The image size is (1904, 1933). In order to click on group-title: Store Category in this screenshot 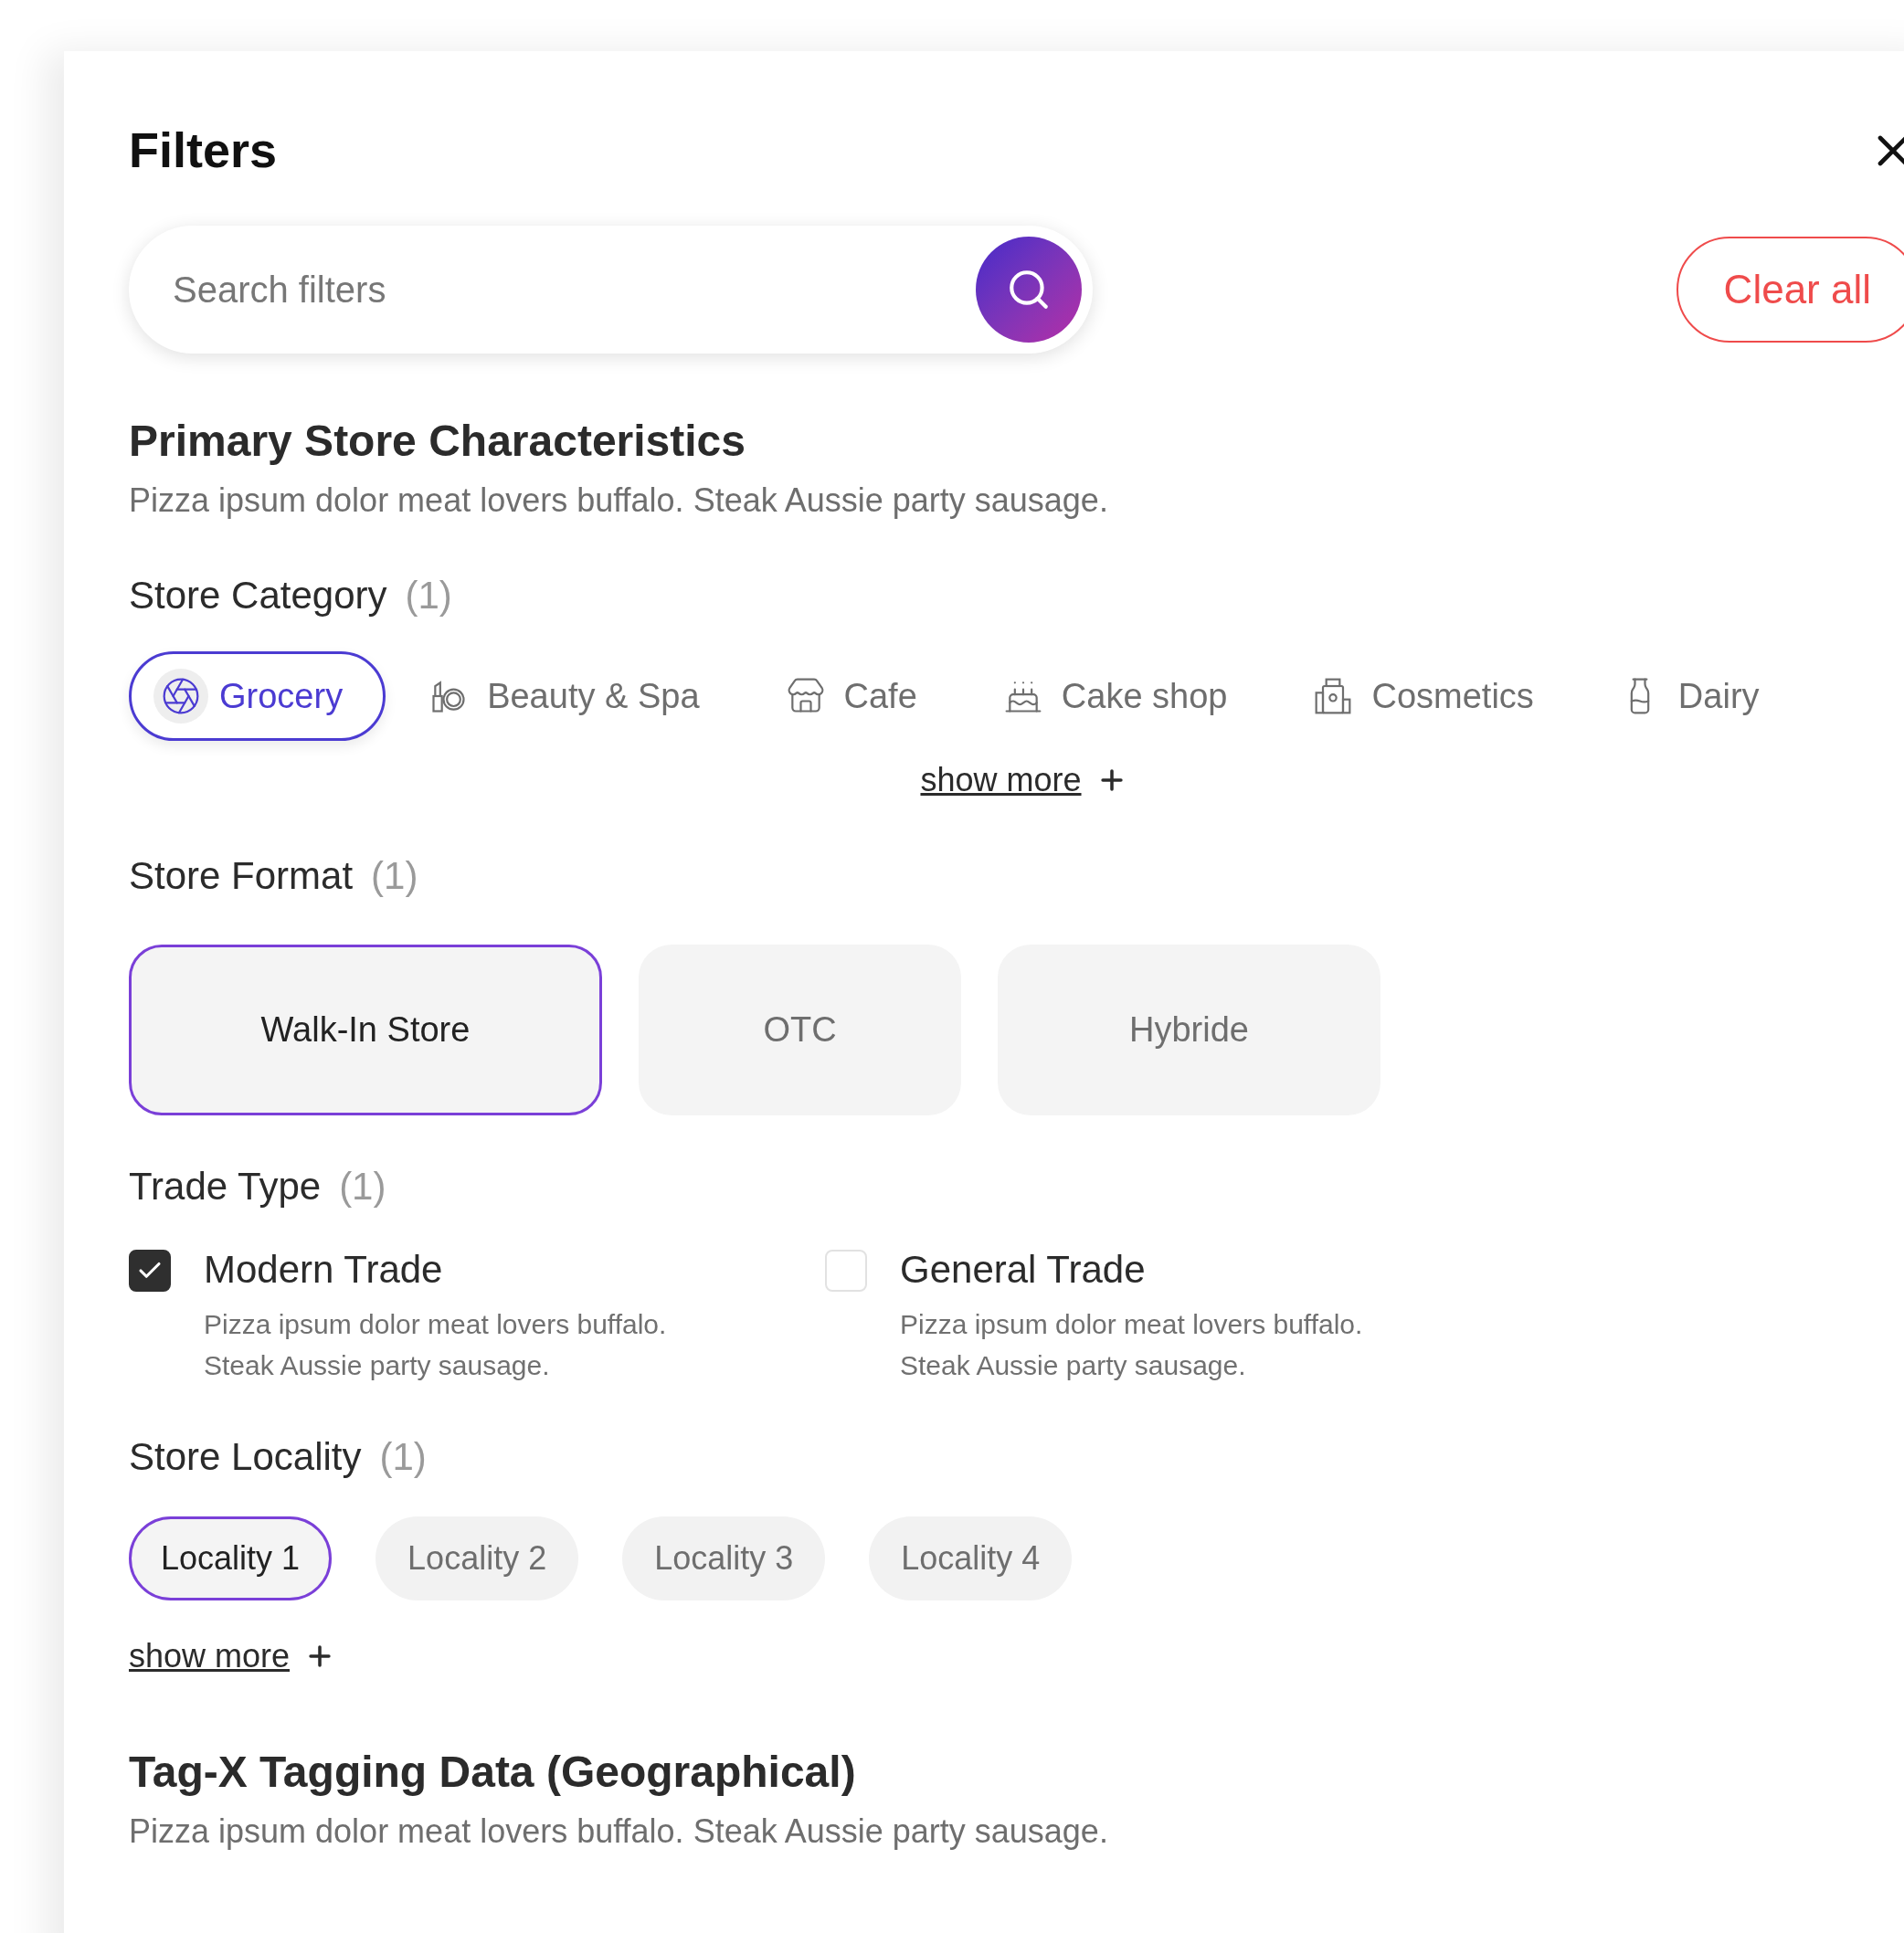, I will do `click(258, 595)`.